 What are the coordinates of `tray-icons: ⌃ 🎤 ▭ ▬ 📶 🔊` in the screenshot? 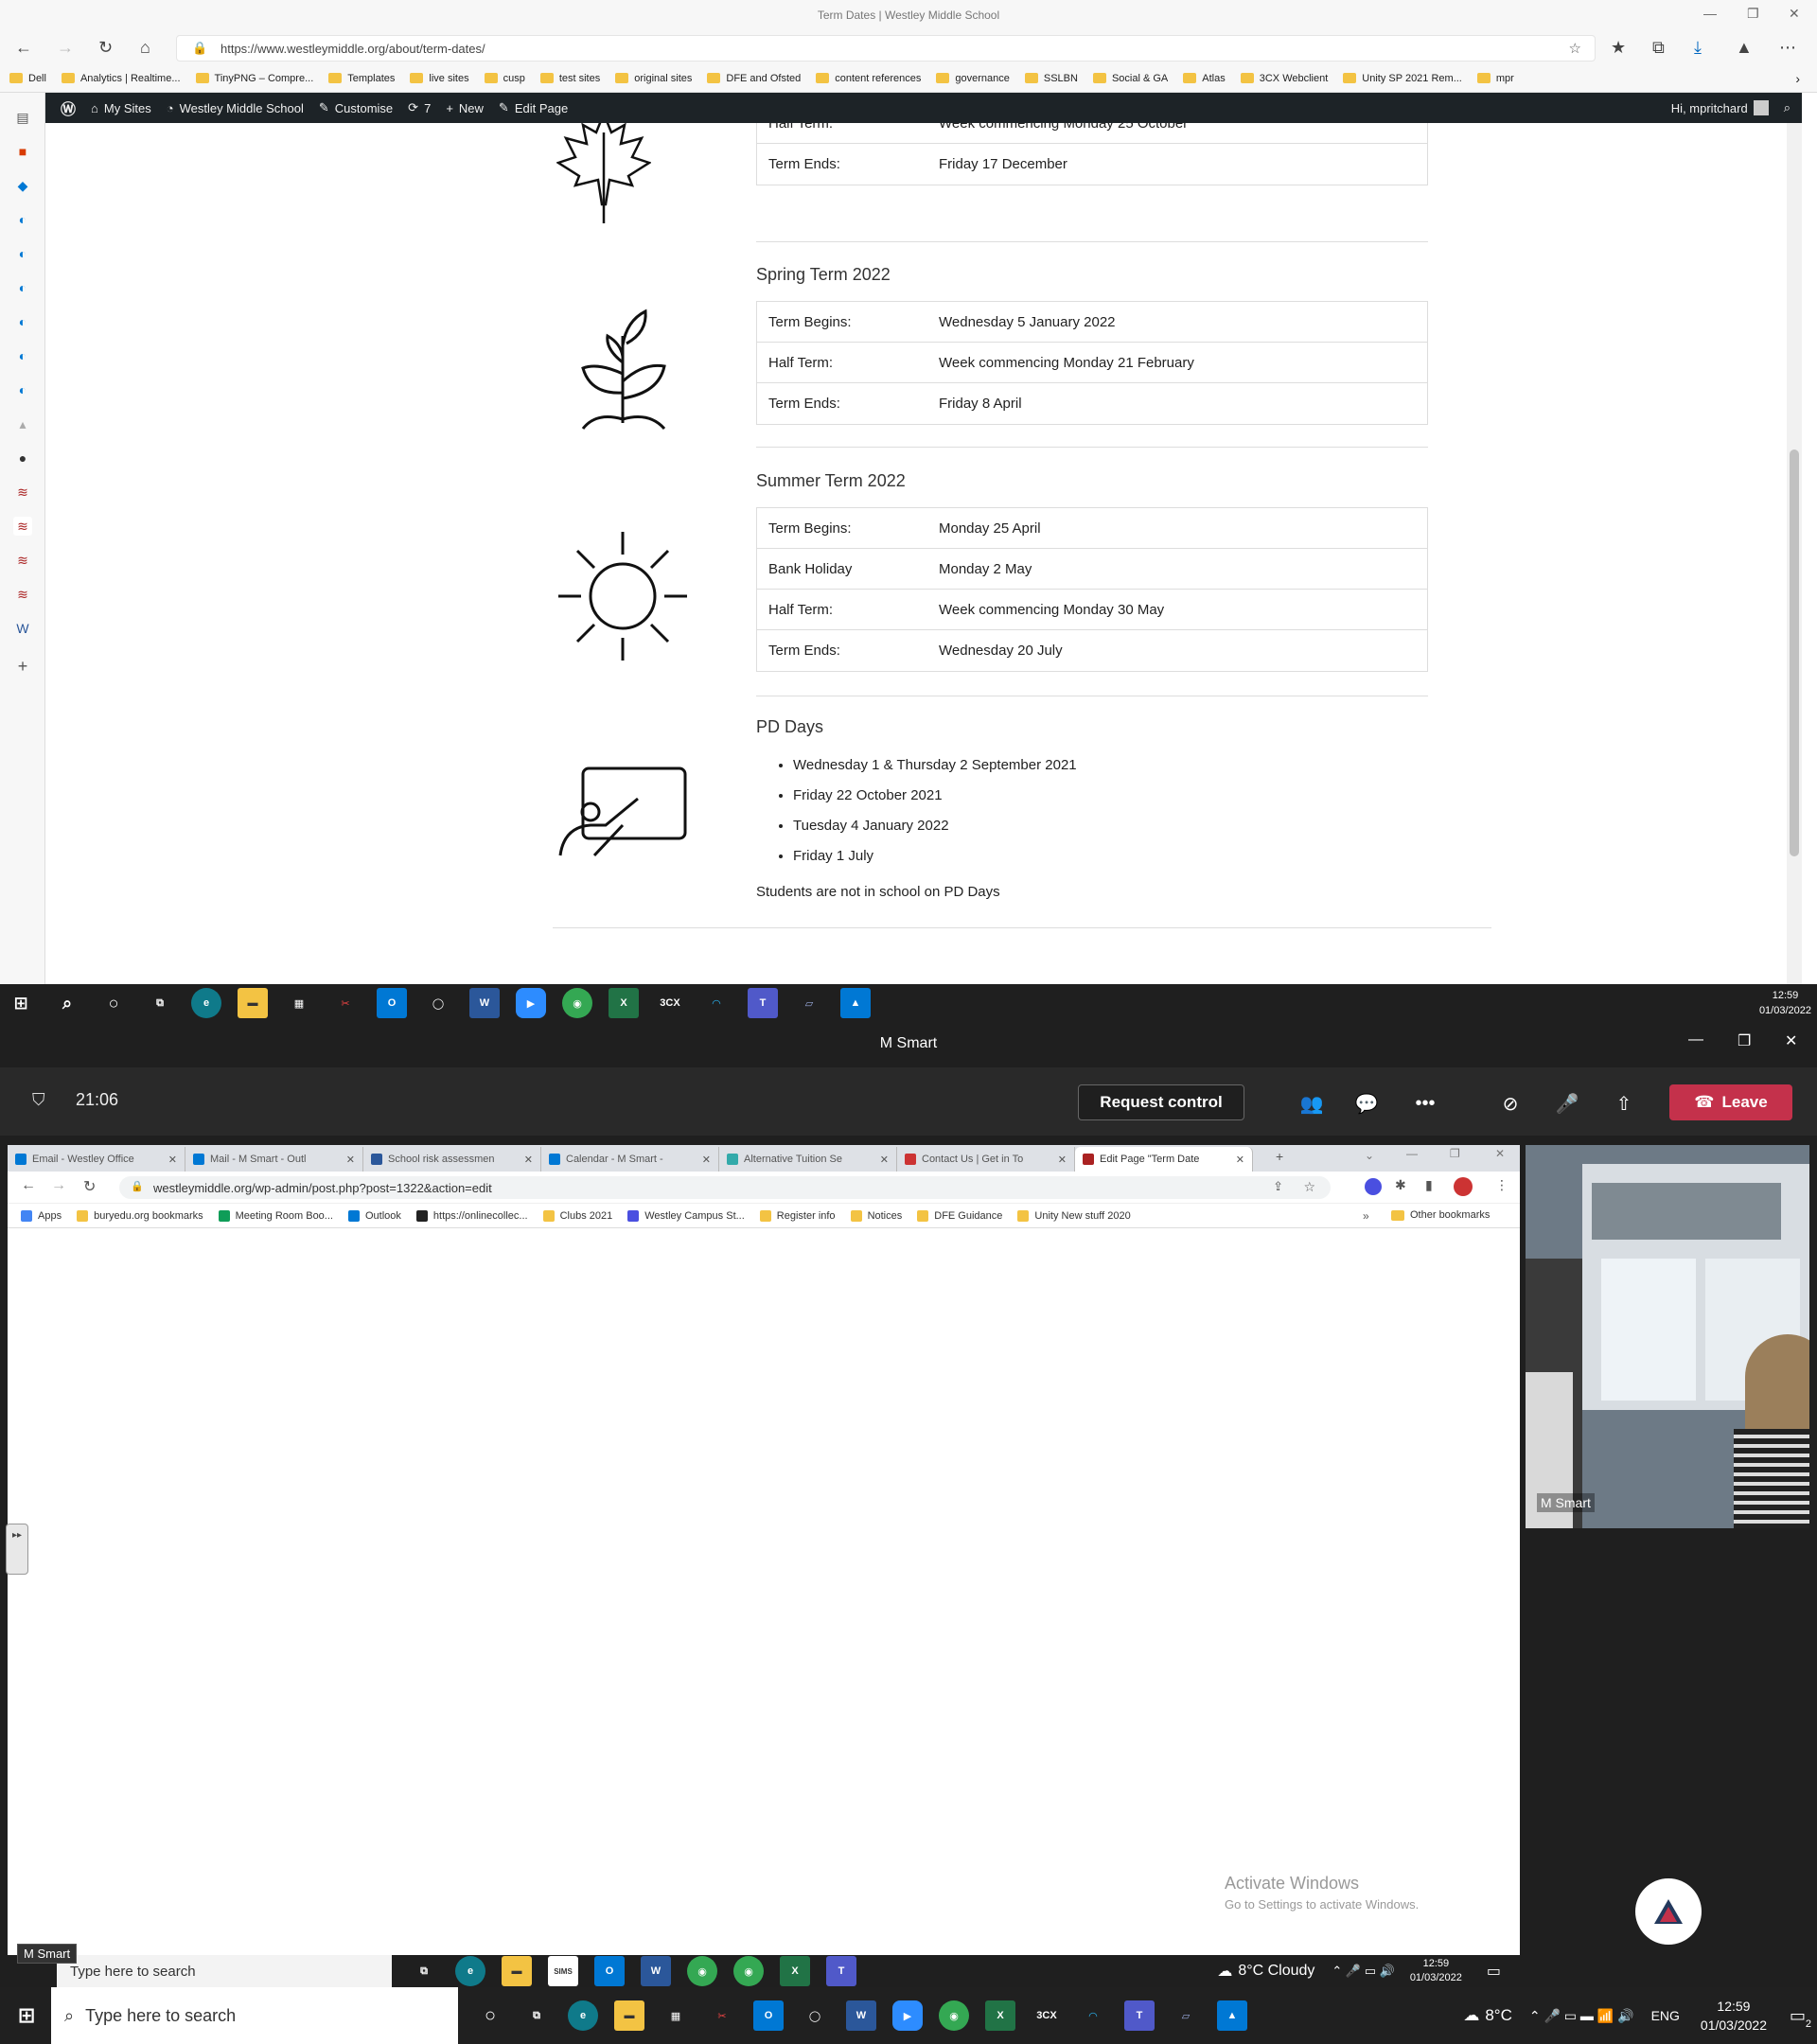 It's located at (1581, 2016).